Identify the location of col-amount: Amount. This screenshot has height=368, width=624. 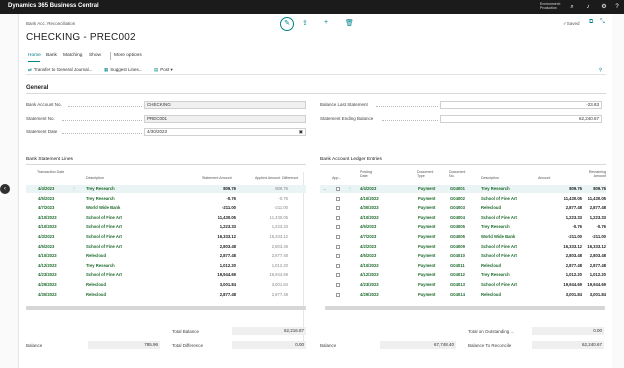
(544, 178).